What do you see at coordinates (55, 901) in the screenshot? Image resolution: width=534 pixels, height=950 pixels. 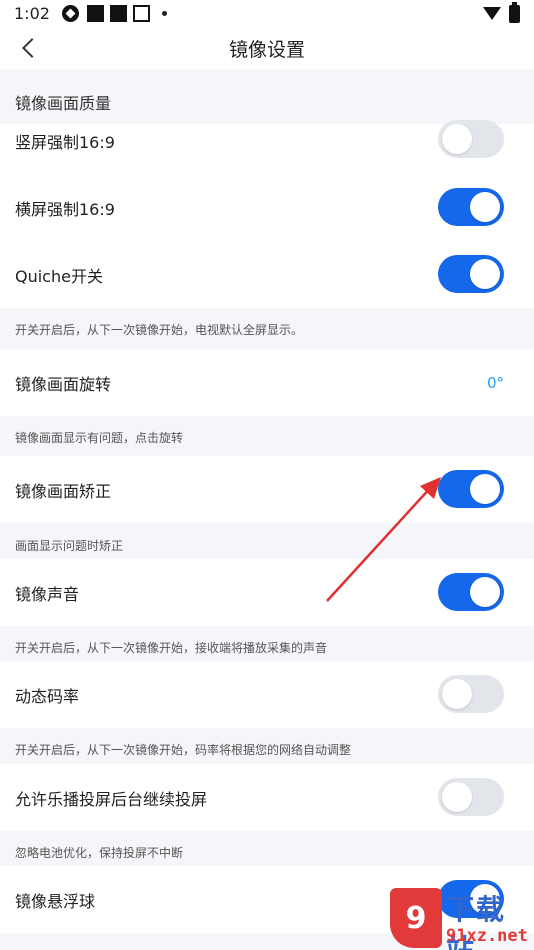 I see `setting-label: 镜像悬浮球` at bounding box center [55, 901].